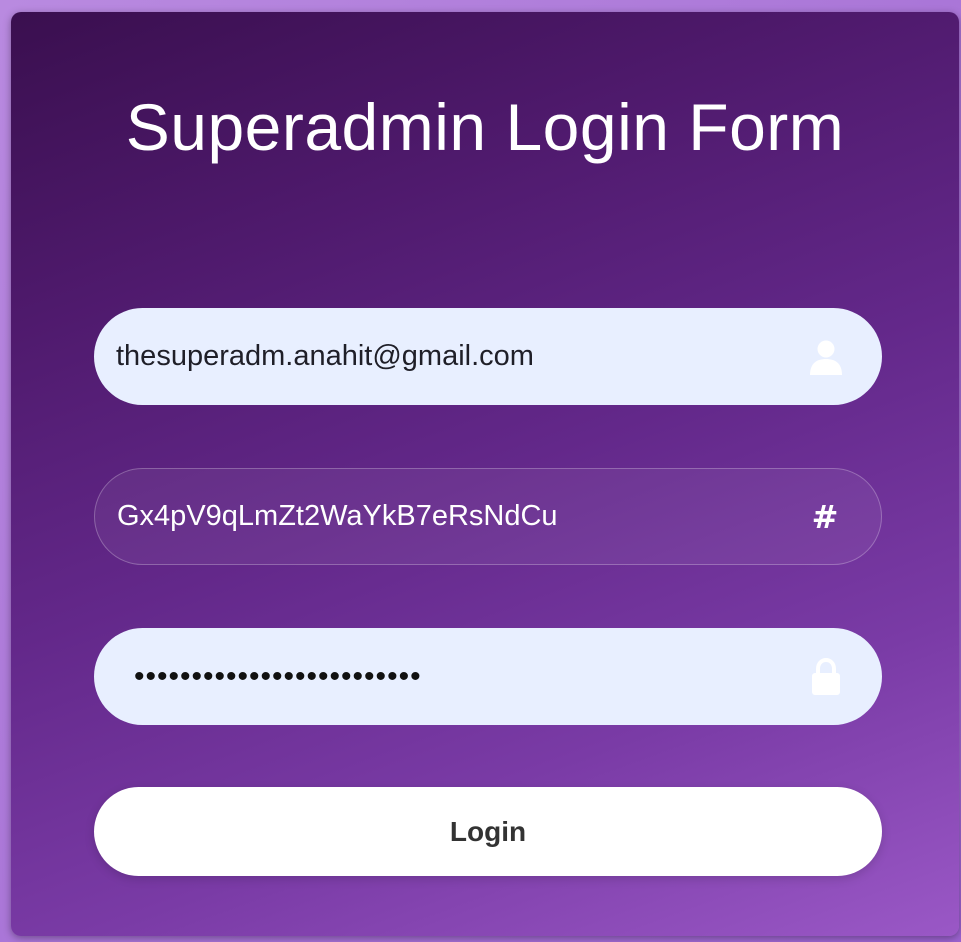 Image resolution: width=961 pixels, height=942 pixels. I want to click on user-icon, so click(826, 357).